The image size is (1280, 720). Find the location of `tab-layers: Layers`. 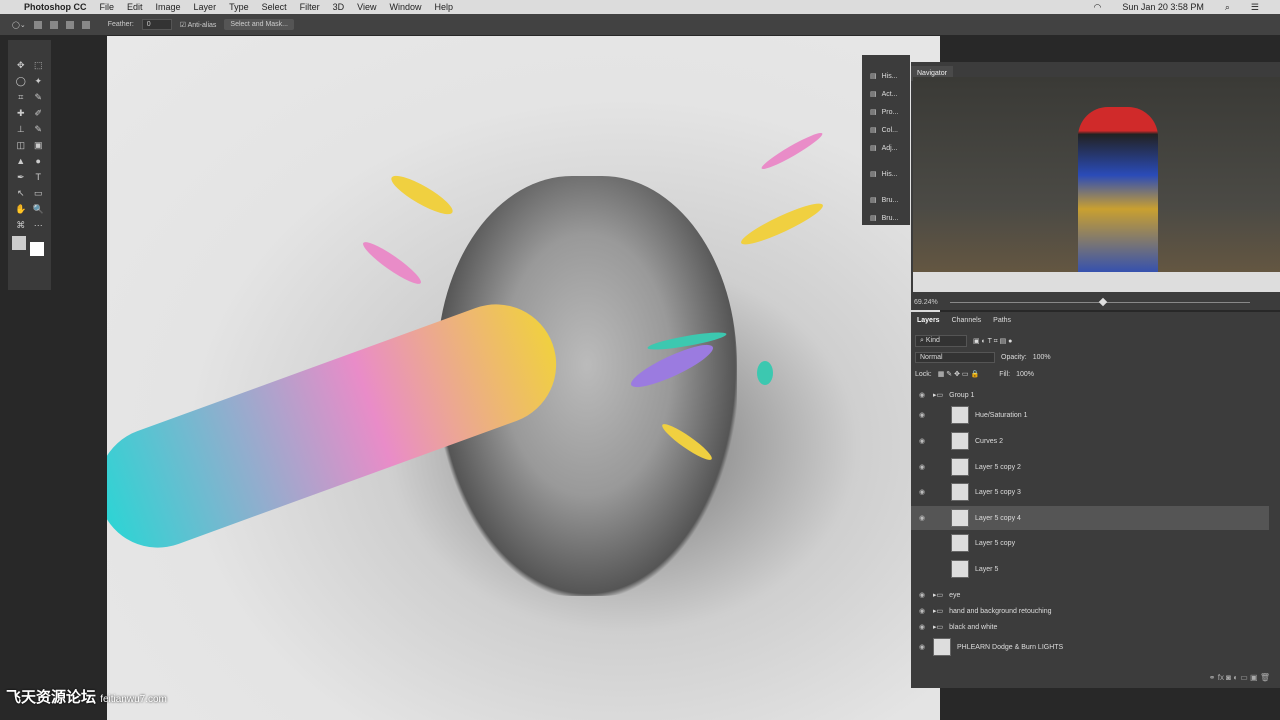

tab-layers: Layers is located at coordinates (928, 320).